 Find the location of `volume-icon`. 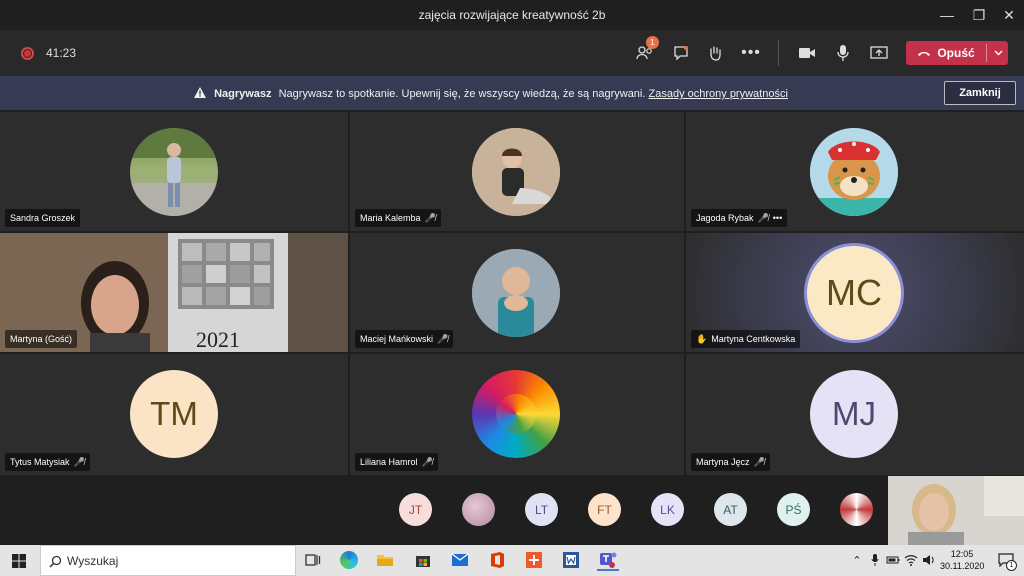

volume-icon is located at coordinates (929, 560).